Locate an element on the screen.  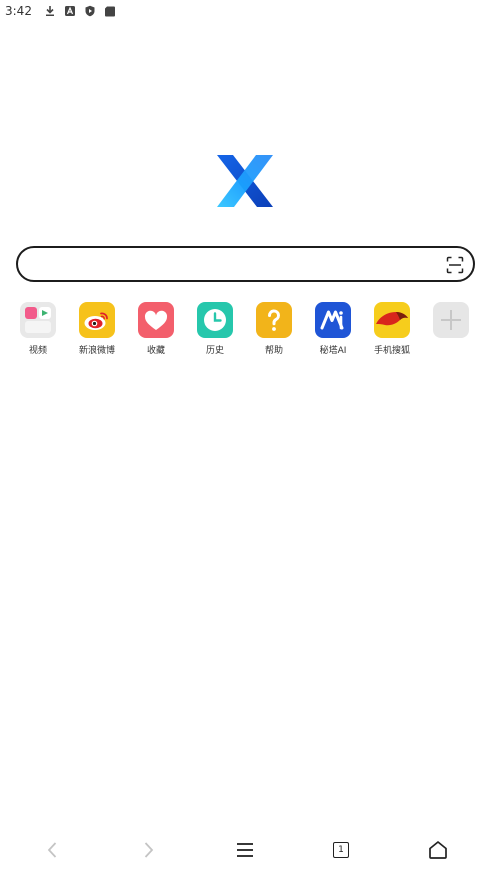
shortcut-add is located at coordinates (451, 330).